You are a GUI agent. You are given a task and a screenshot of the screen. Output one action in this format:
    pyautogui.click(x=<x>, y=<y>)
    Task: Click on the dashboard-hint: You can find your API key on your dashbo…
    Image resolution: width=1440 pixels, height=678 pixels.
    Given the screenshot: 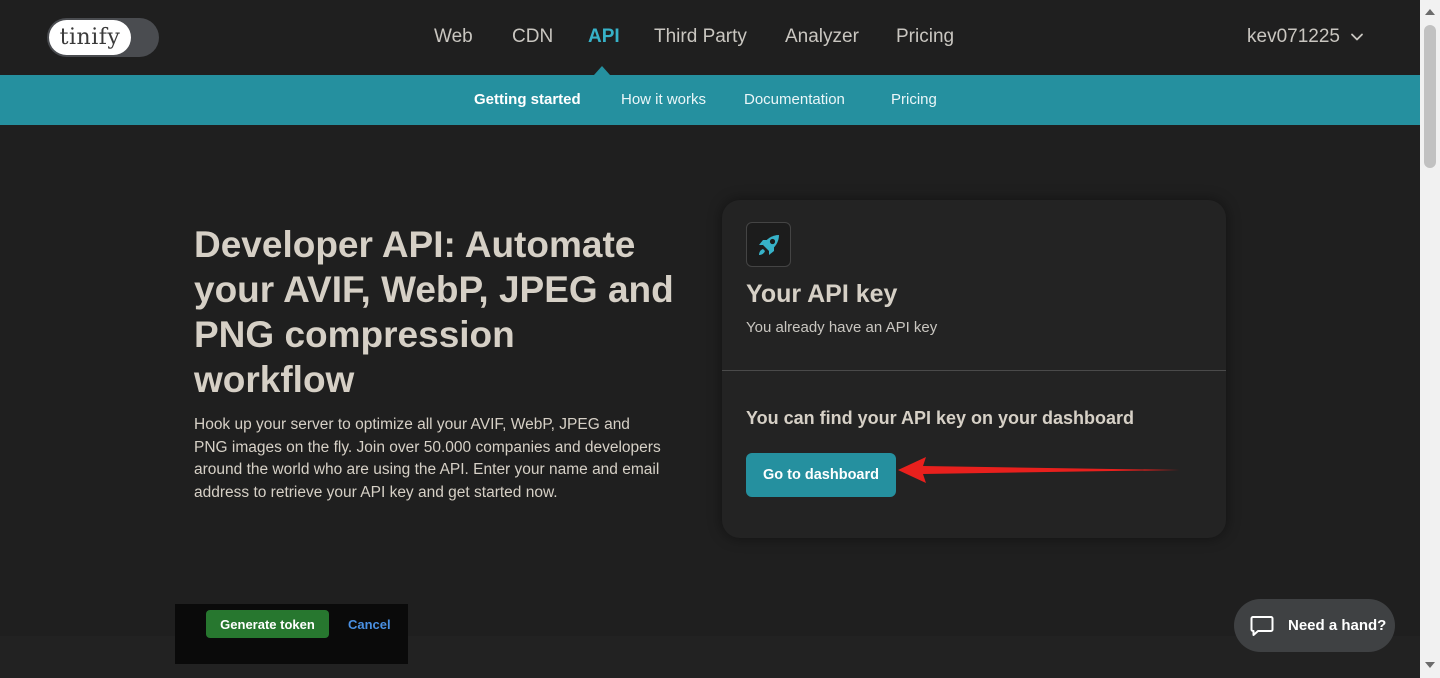 What is the action you would take?
    pyautogui.click(x=940, y=418)
    